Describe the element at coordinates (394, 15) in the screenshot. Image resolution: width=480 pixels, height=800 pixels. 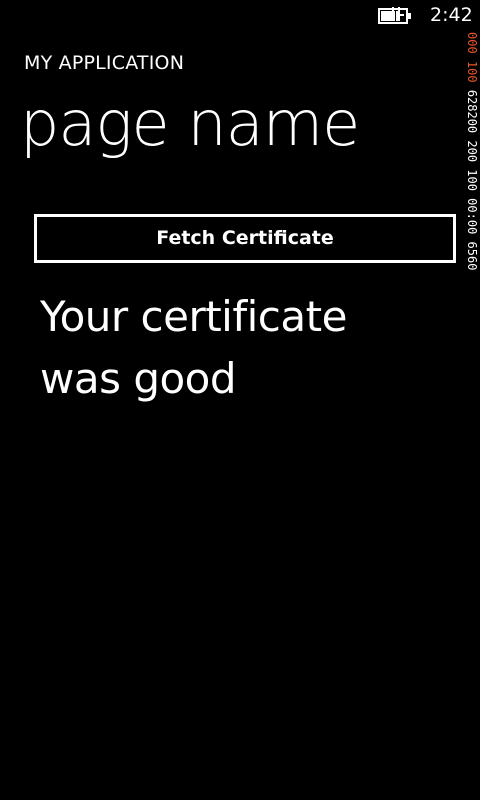
I see `battery-charging-icon` at that location.